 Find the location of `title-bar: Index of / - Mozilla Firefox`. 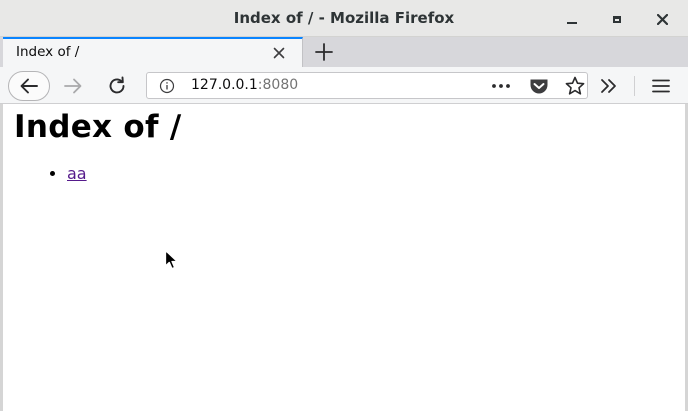

title-bar: Index of / - Mozilla Firefox is located at coordinates (344, 18).